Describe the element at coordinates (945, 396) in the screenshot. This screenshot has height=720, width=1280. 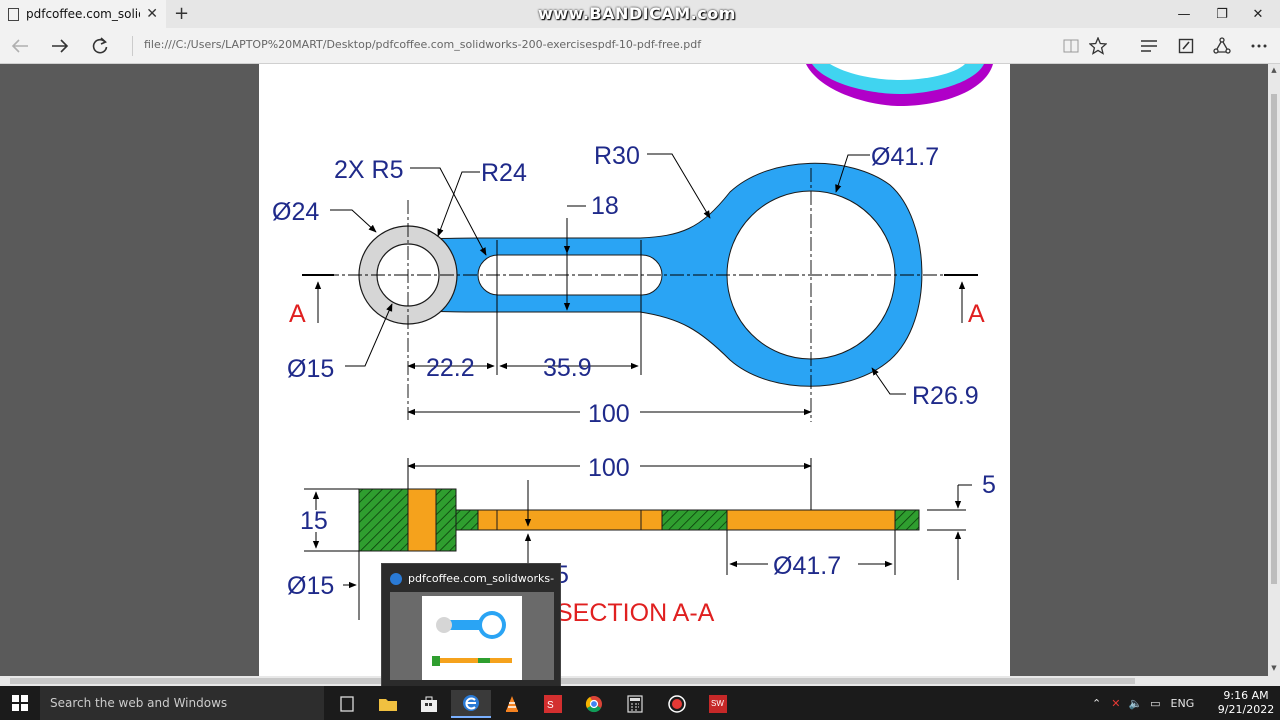
I see `label-r26-9: R26.9` at that location.